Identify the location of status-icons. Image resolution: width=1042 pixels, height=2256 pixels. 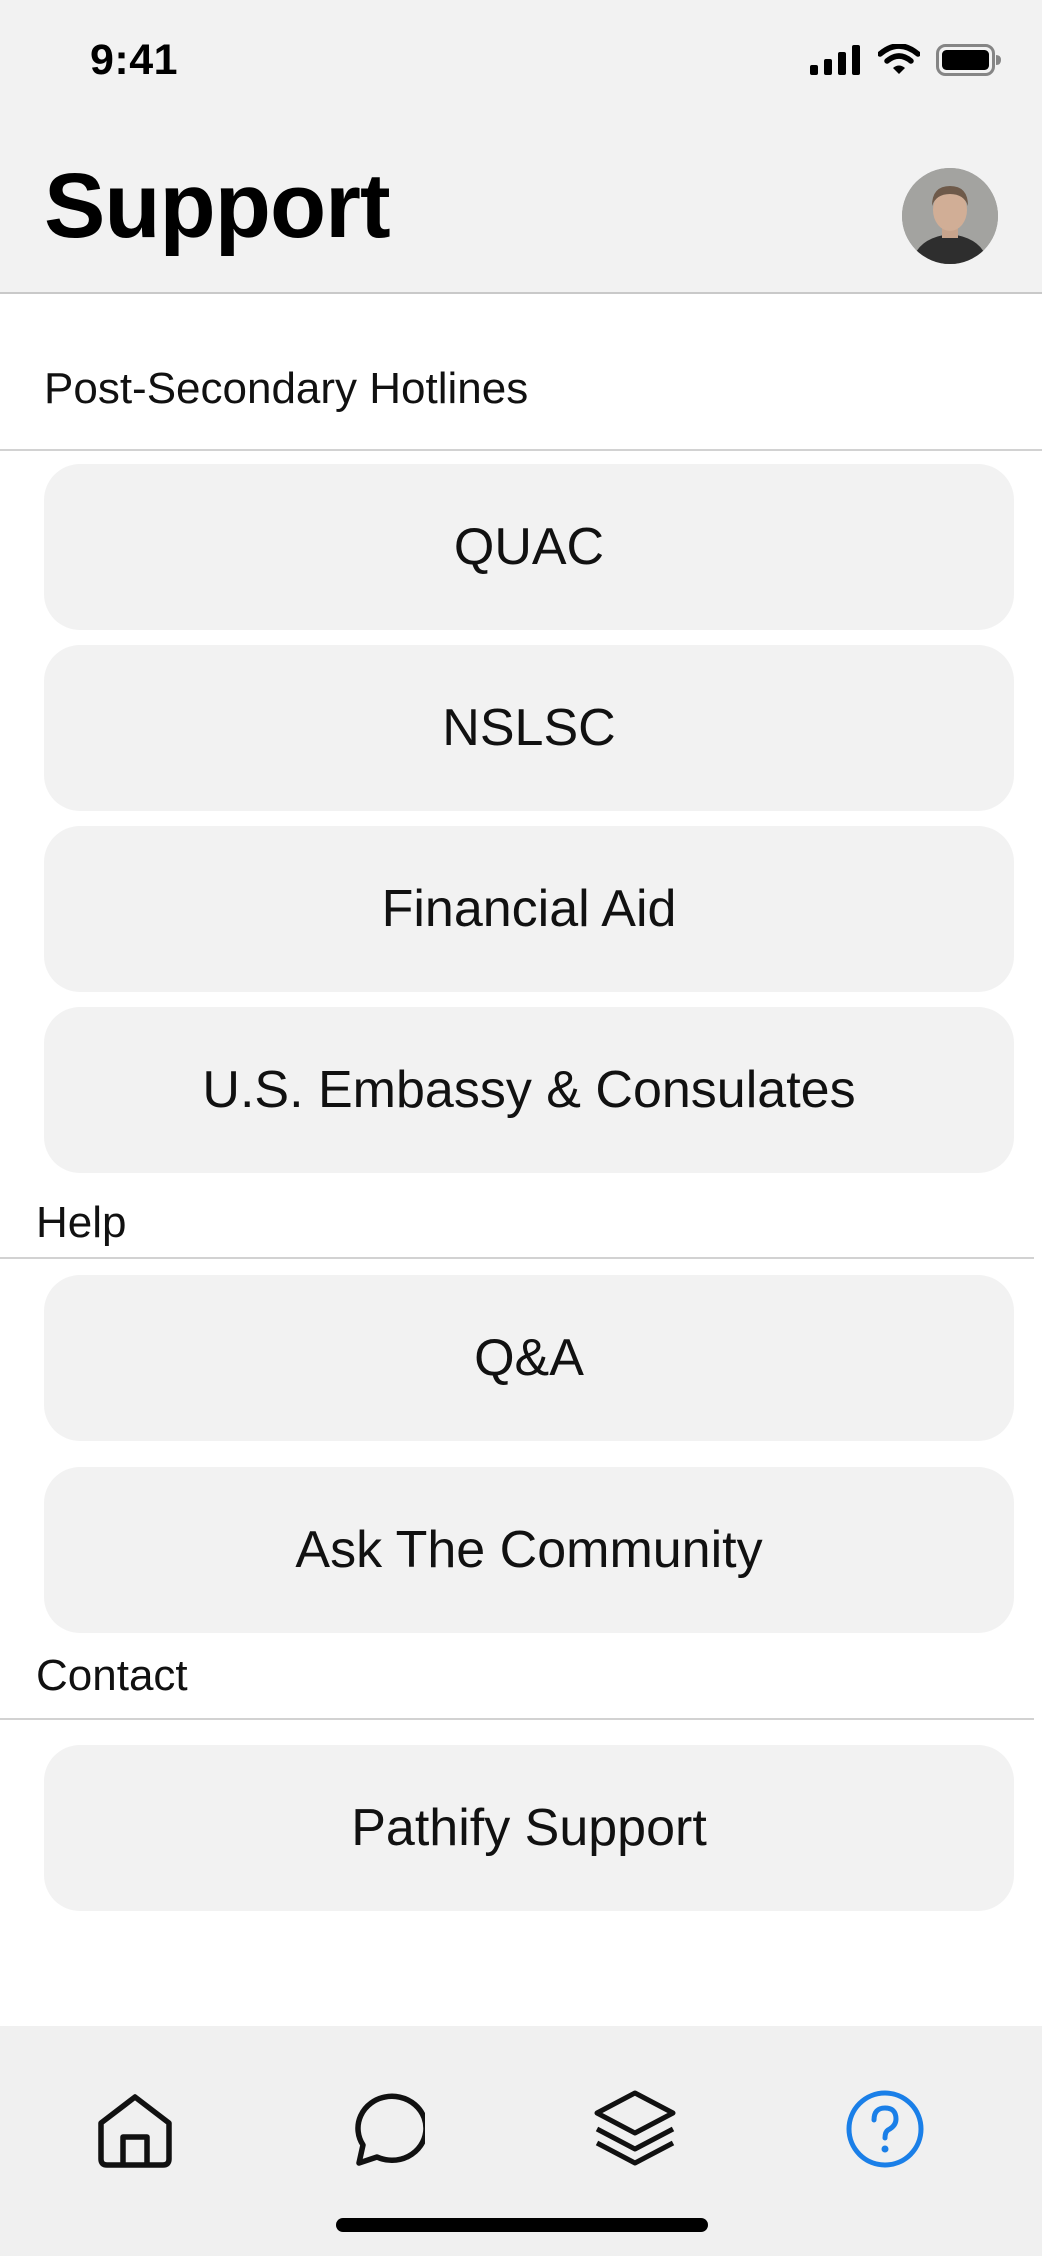
(906, 62).